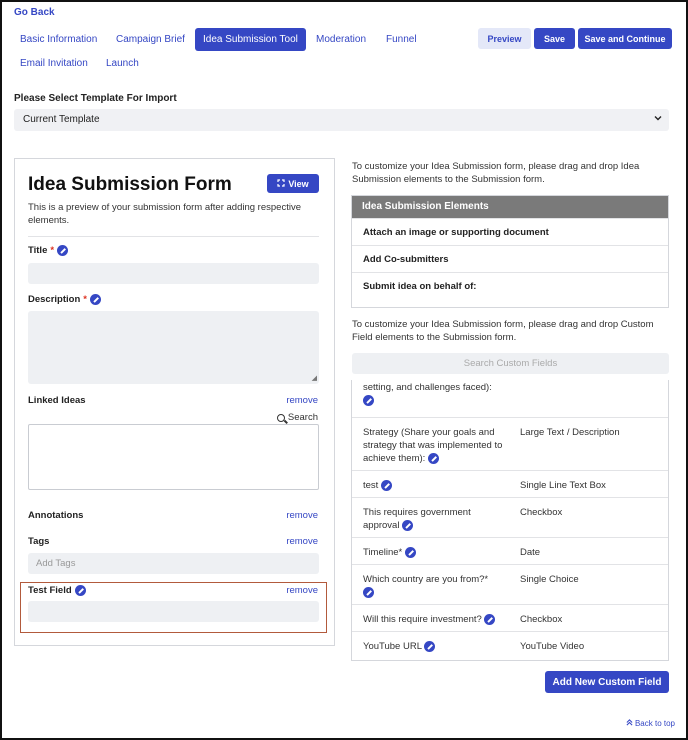  What do you see at coordinates (427, 387) in the screenshot?
I see `custom-field-name-text: setting, and challenges faced):` at bounding box center [427, 387].